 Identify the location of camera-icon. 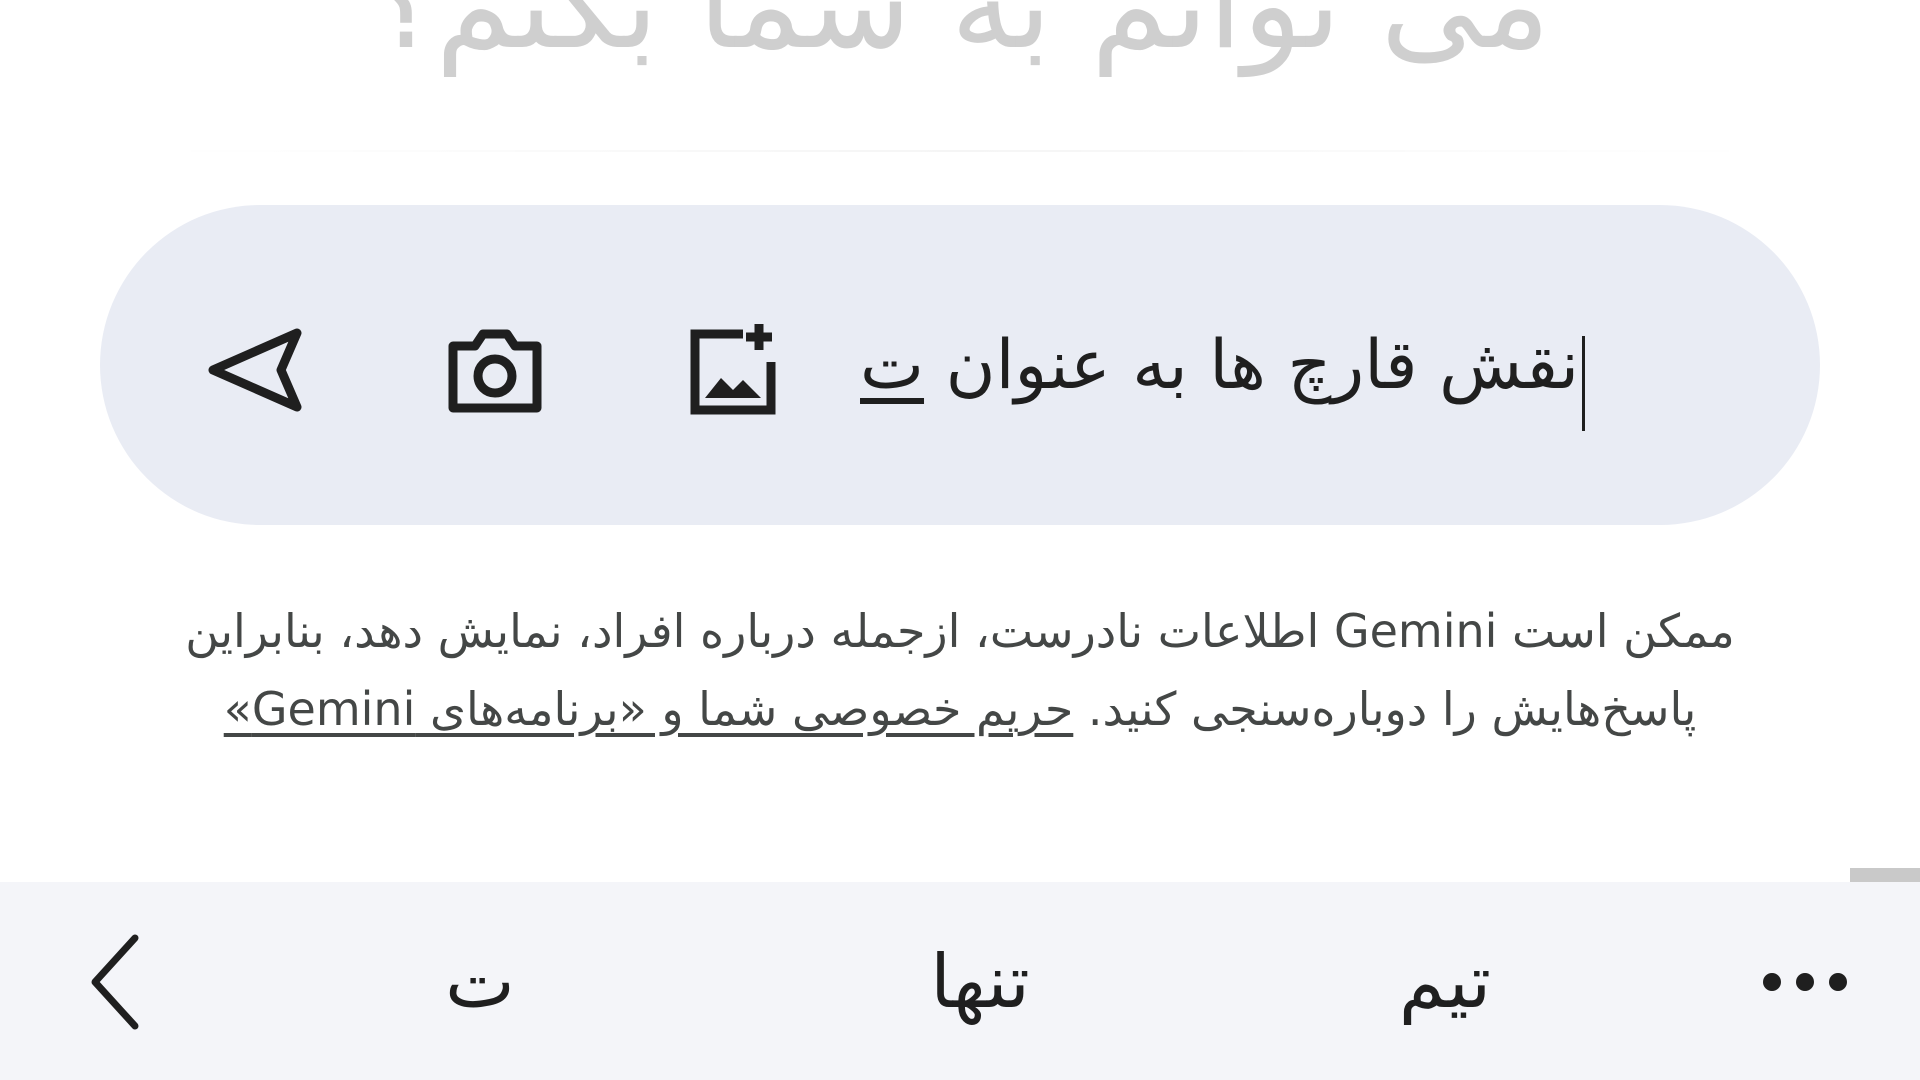
(495, 371).